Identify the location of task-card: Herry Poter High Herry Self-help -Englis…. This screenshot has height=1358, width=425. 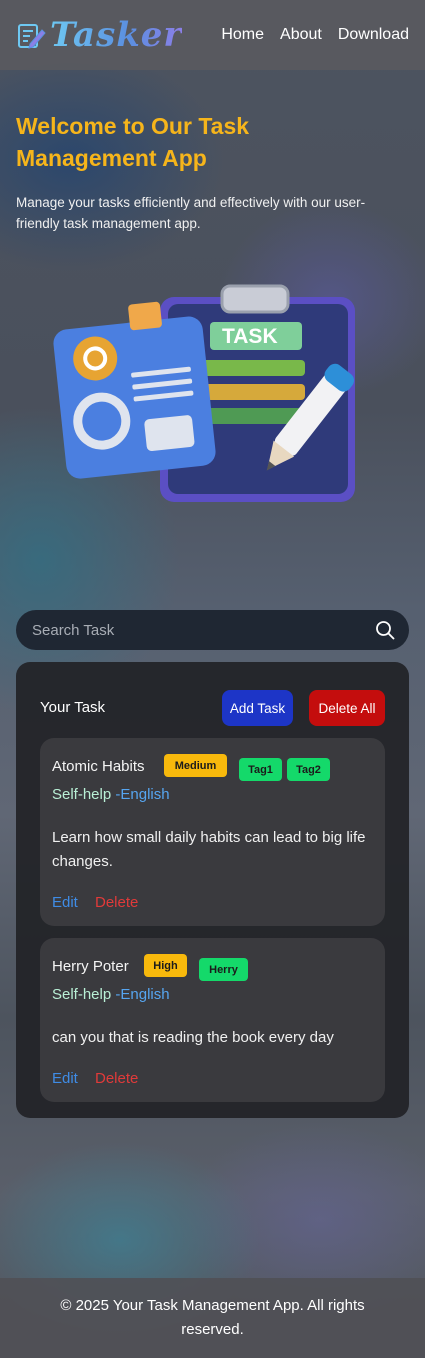
(212, 1020).